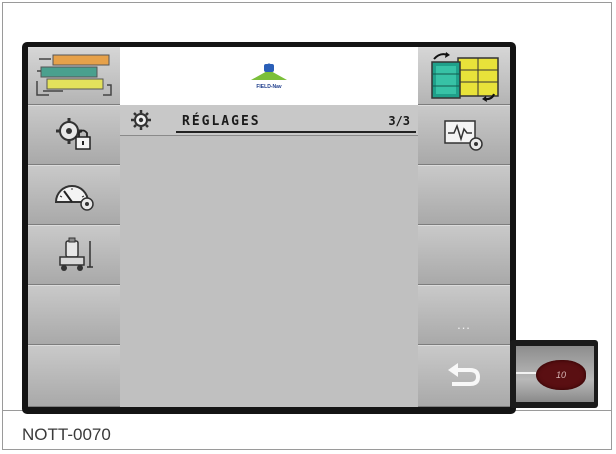 This screenshot has height=454, width=616. I want to click on return-button, so click(464, 376).